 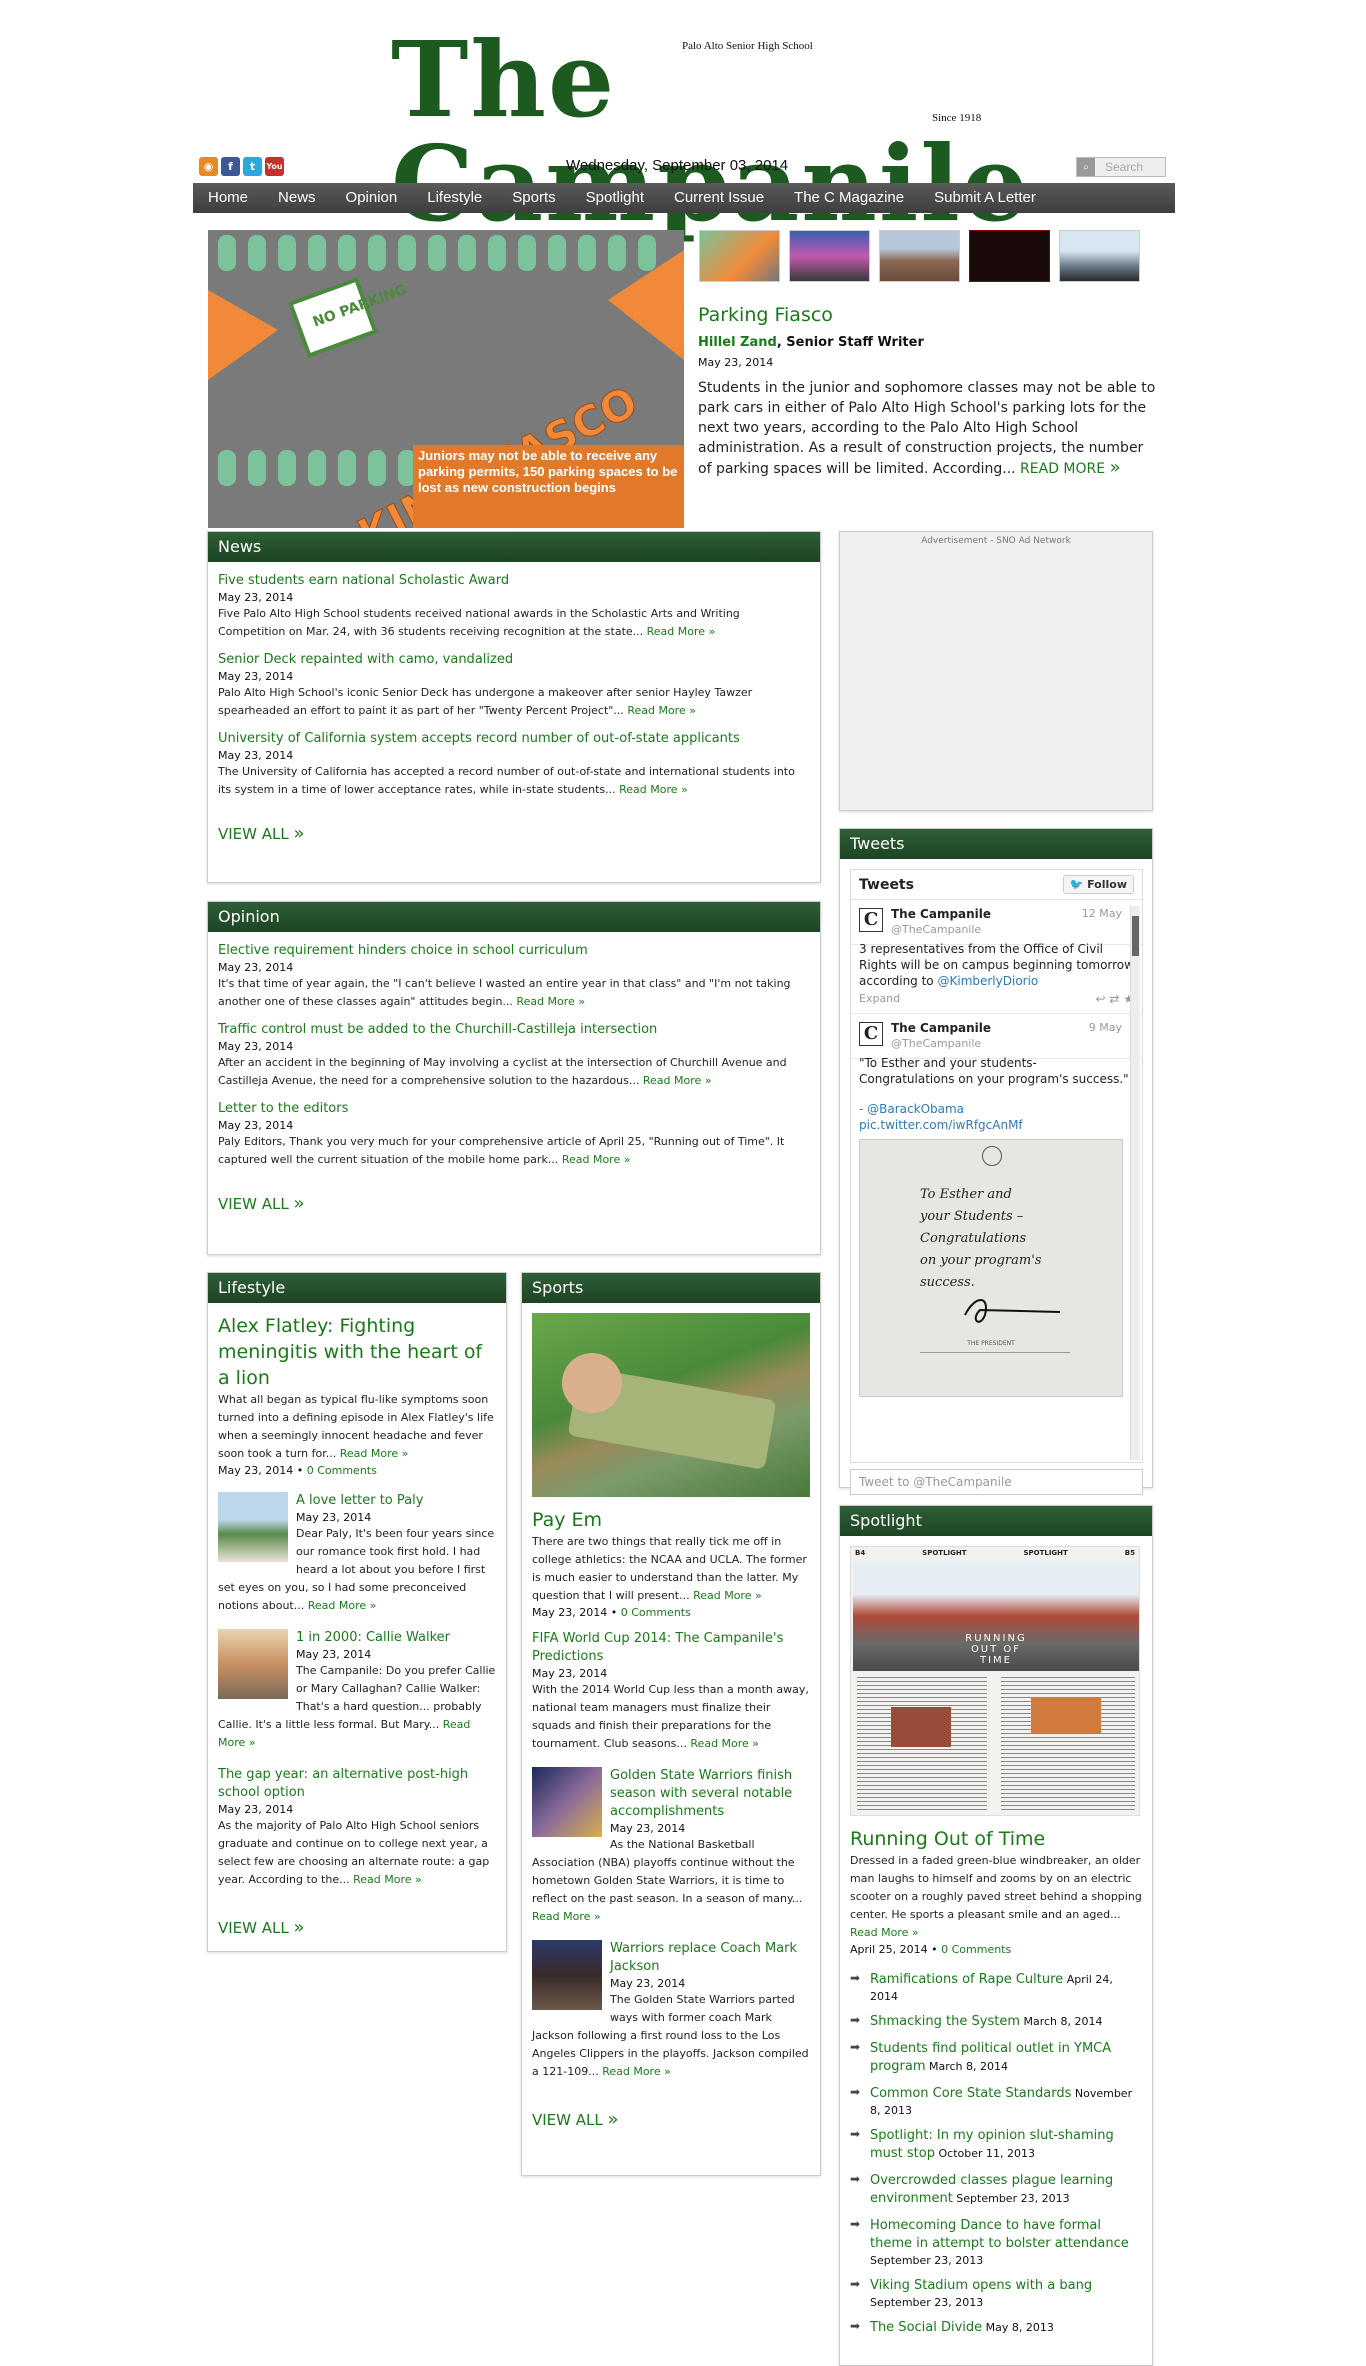 I want to click on facebook-icon: f, so click(x=230, y=166).